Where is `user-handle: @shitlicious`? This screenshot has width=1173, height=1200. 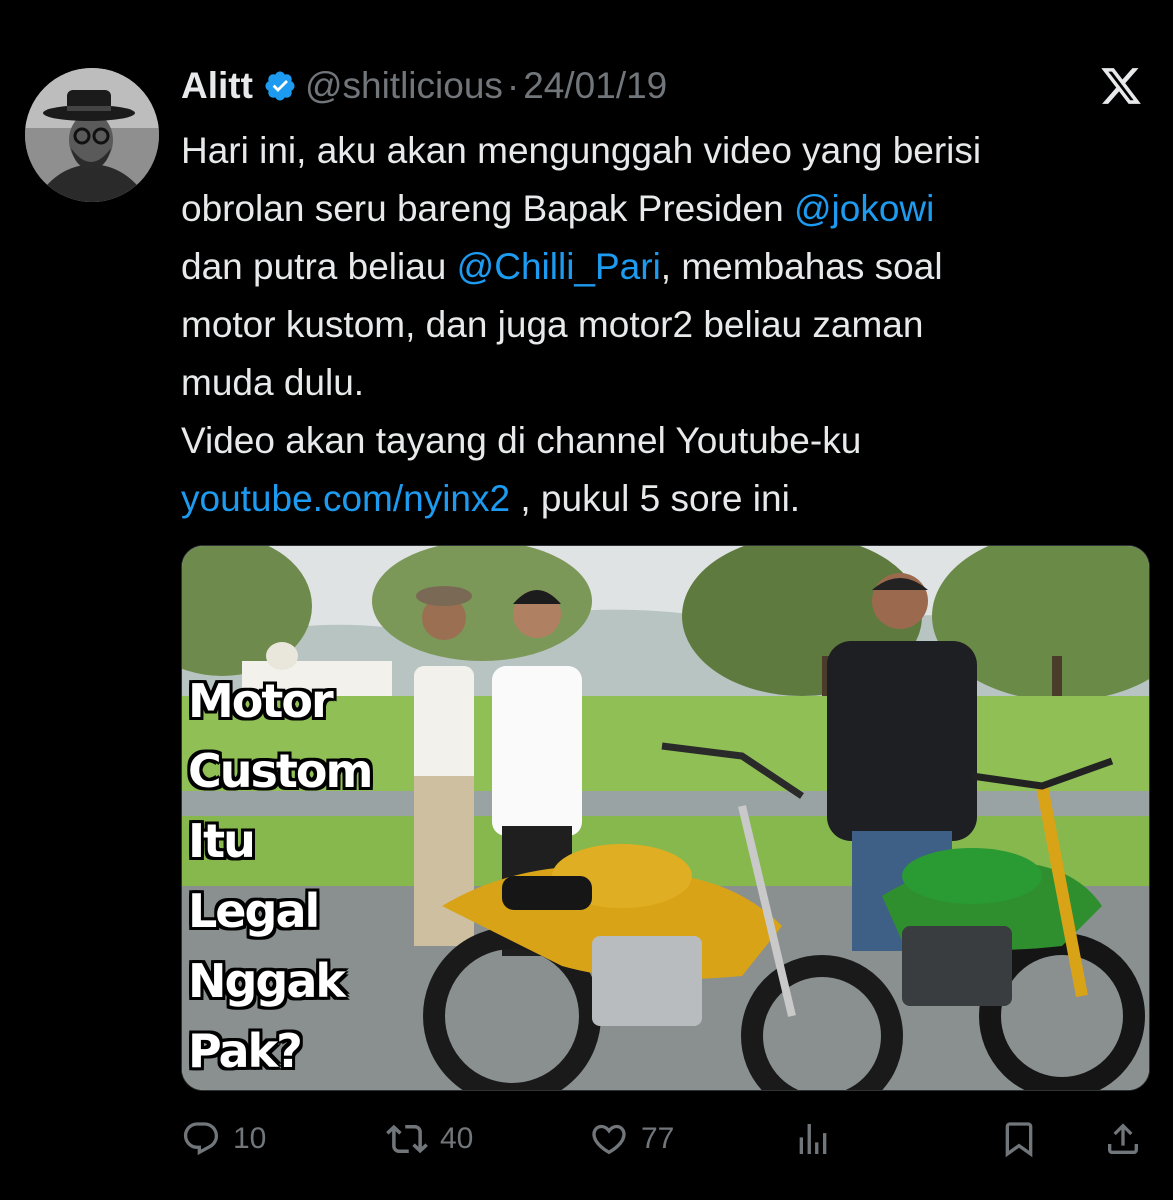 user-handle: @shitlicious is located at coordinates (404, 86).